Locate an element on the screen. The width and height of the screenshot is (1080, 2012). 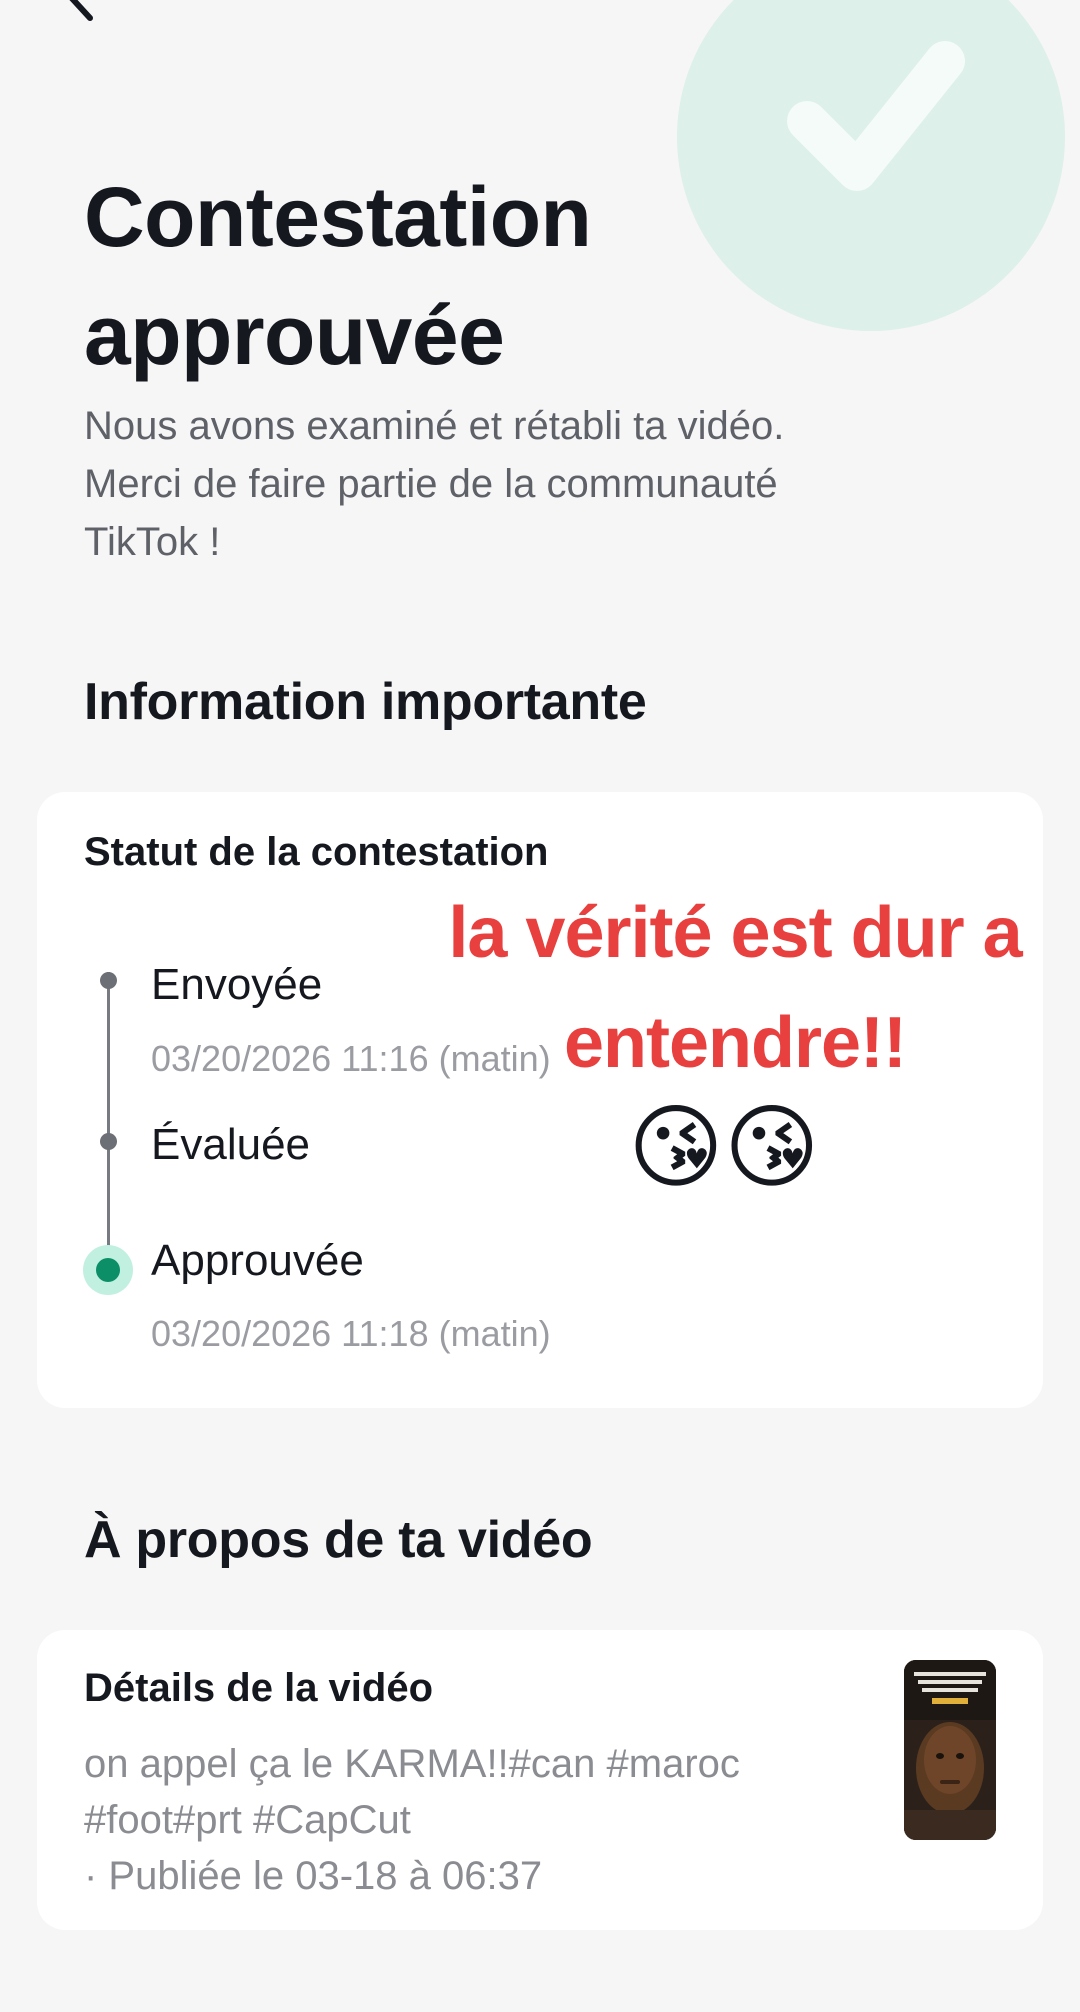
step-time-approved: 03/20/2026 11:18 (matin) is located at coordinates (351, 1333).